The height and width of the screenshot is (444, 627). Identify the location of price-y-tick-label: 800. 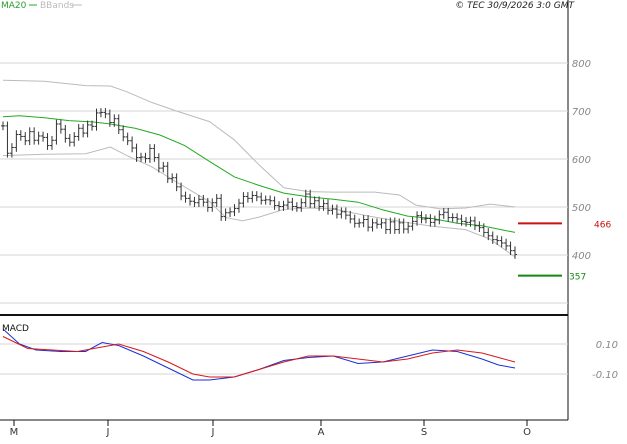
(581, 64).